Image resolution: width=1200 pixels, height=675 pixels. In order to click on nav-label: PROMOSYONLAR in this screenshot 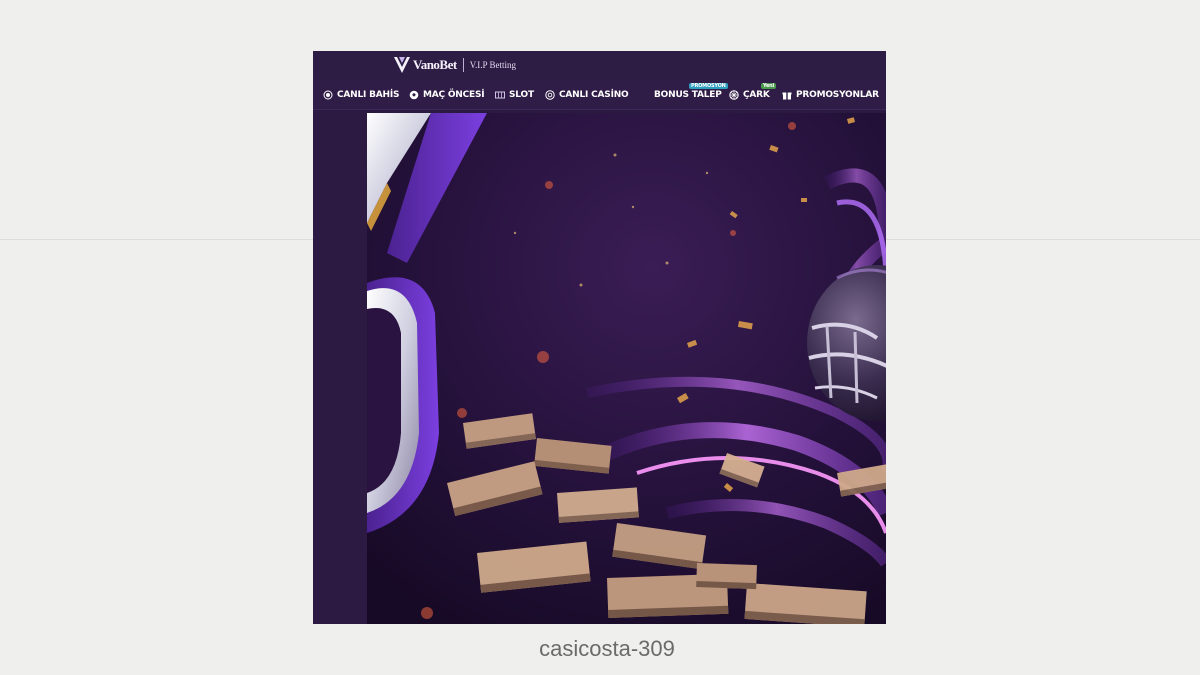, I will do `click(837, 94)`.